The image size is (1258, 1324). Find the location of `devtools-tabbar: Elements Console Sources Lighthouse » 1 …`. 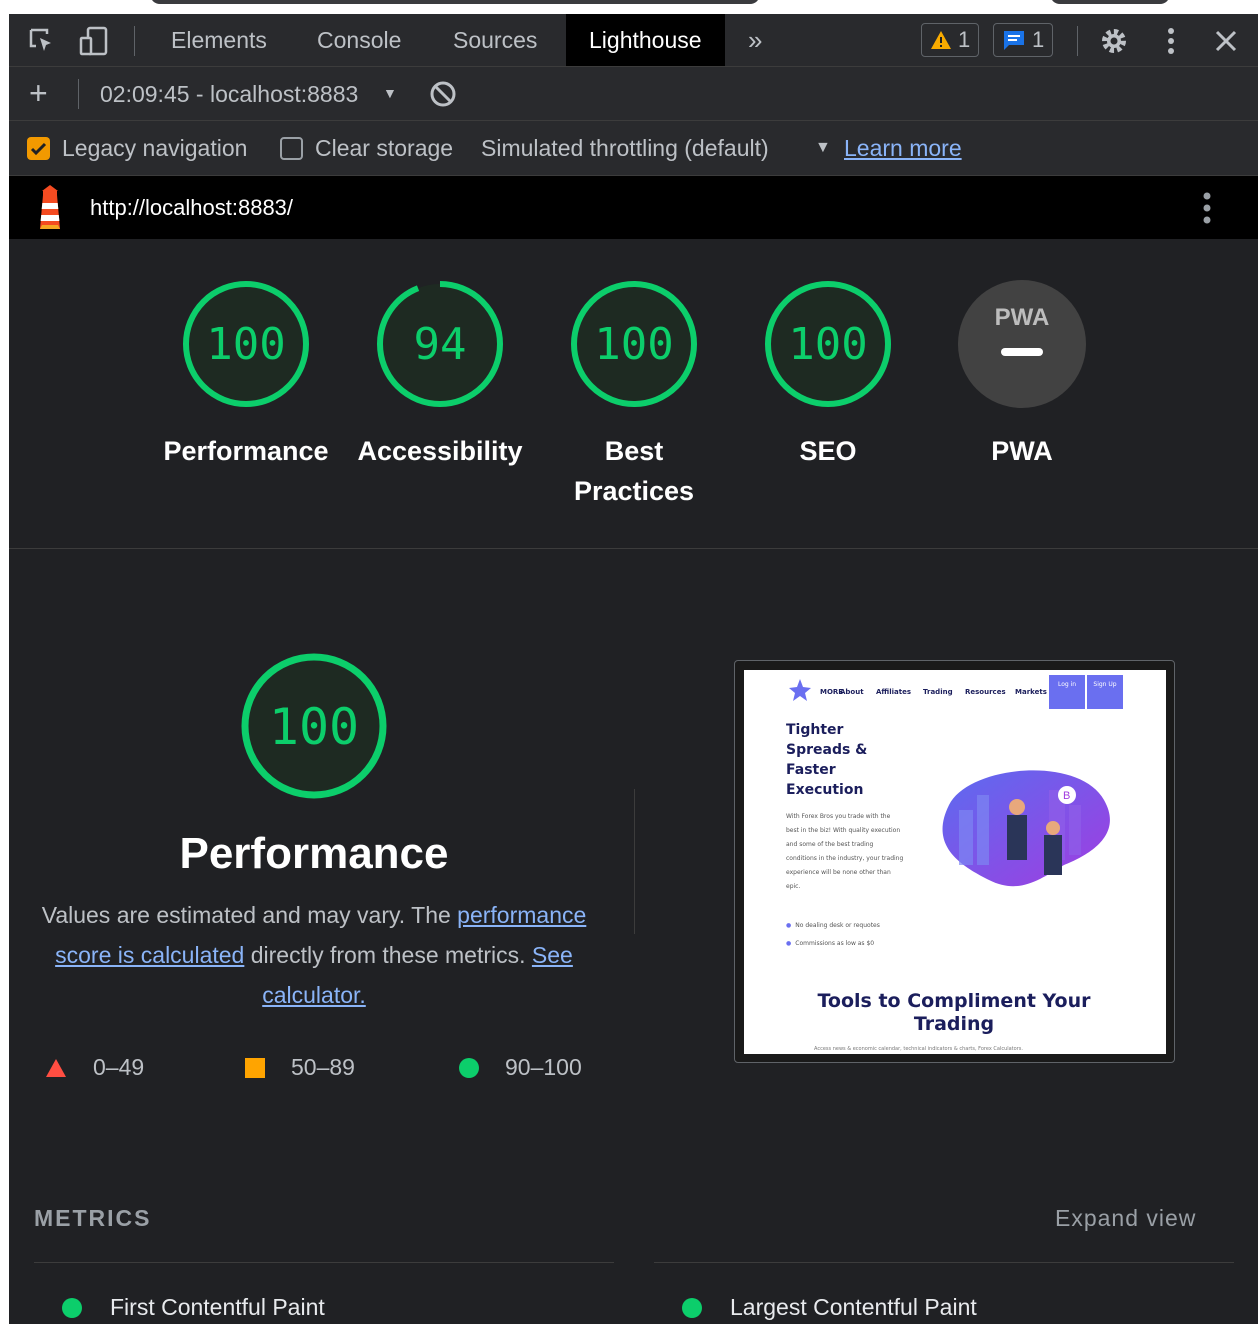

devtools-tabbar: Elements Console Sources Lighthouse » 1 … is located at coordinates (633, 40).